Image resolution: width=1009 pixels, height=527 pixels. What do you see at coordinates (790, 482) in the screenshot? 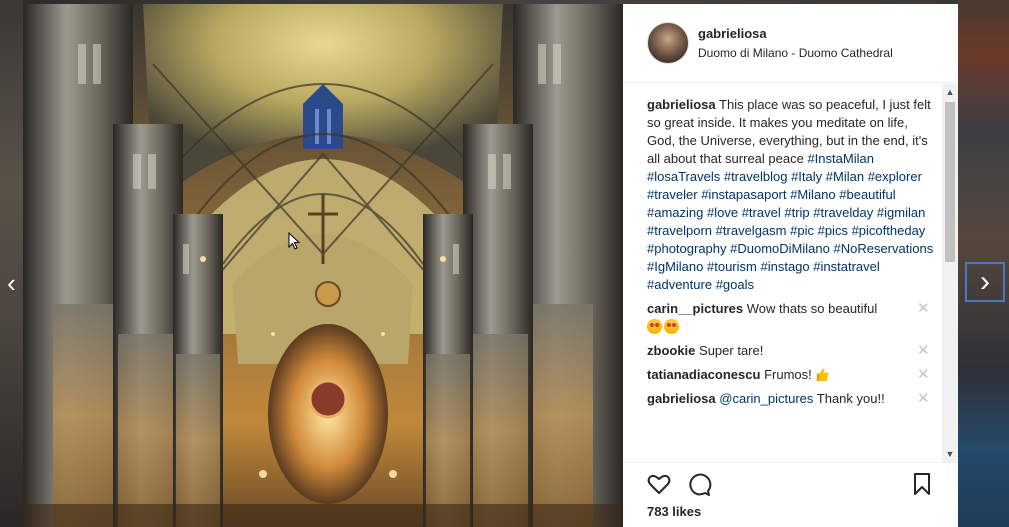
I see `post-actions` at bounding box center [790, 482].